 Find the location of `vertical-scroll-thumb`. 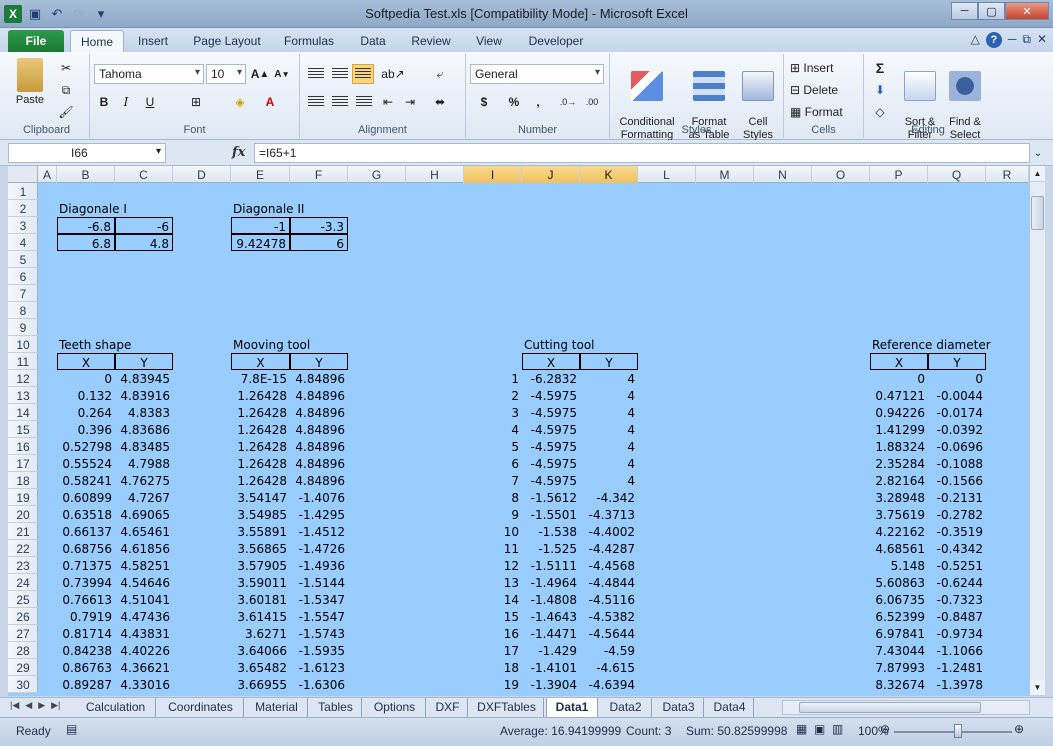

vertical-scroll-thumb is located at coordinates (1037, 213).